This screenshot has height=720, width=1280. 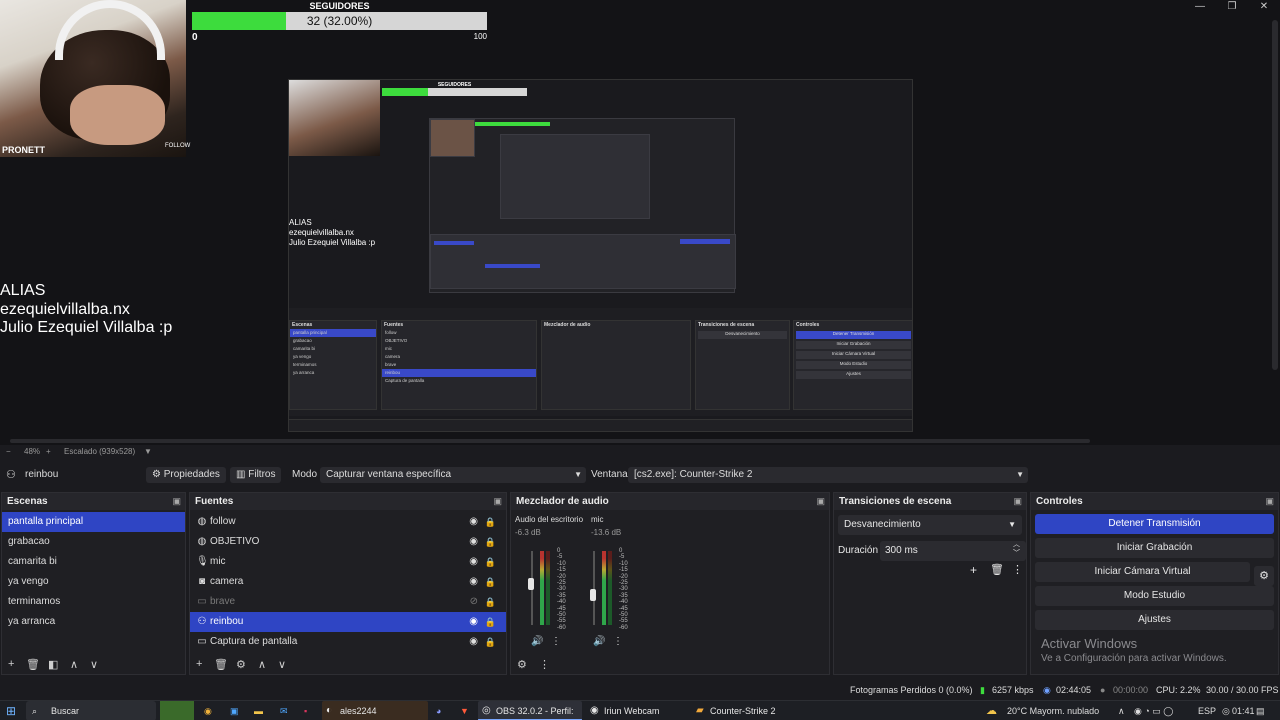 What do you see at coordinates (93, 522) in the screenshot?
I see `scene-item: pantalla principal` at bounding box center [93, 522].